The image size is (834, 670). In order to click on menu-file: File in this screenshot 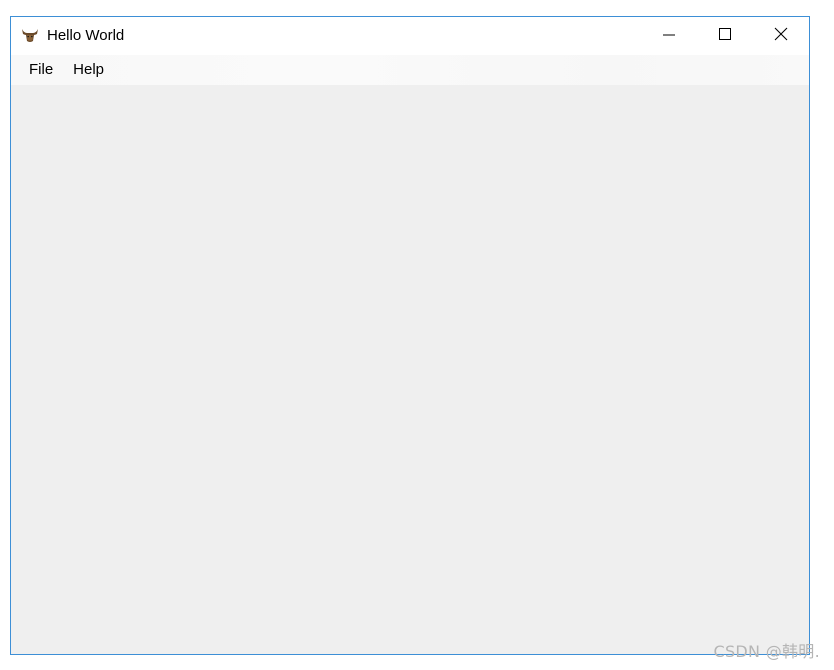, I will do `click(41, 70)`.